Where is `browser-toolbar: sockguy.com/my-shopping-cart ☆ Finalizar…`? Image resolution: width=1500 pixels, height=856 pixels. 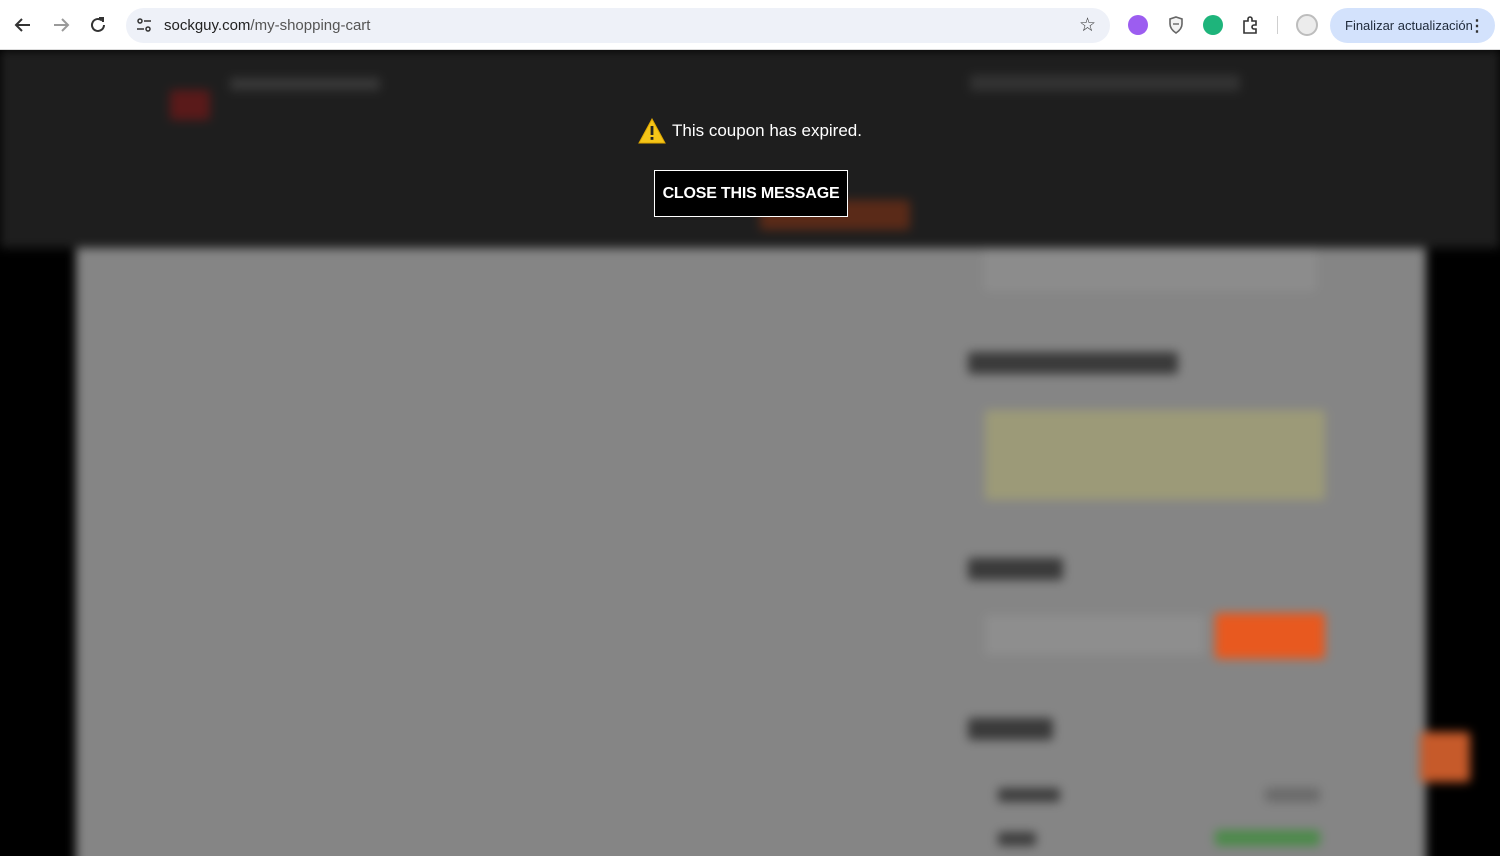
browser-toolbar: sockguy.com/my-shopping-cart ☆ Finalizar… is located at coordinates (750, 25).